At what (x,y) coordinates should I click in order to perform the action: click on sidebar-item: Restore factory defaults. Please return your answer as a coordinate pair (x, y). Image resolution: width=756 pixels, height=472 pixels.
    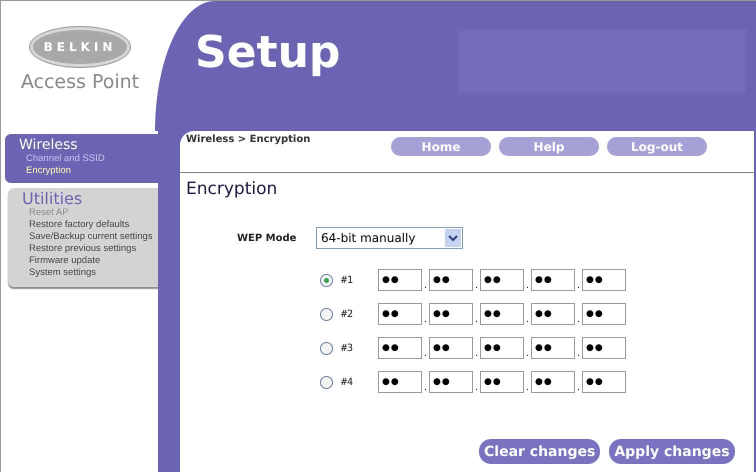
    Looking at the image, I should click on (90, 225).